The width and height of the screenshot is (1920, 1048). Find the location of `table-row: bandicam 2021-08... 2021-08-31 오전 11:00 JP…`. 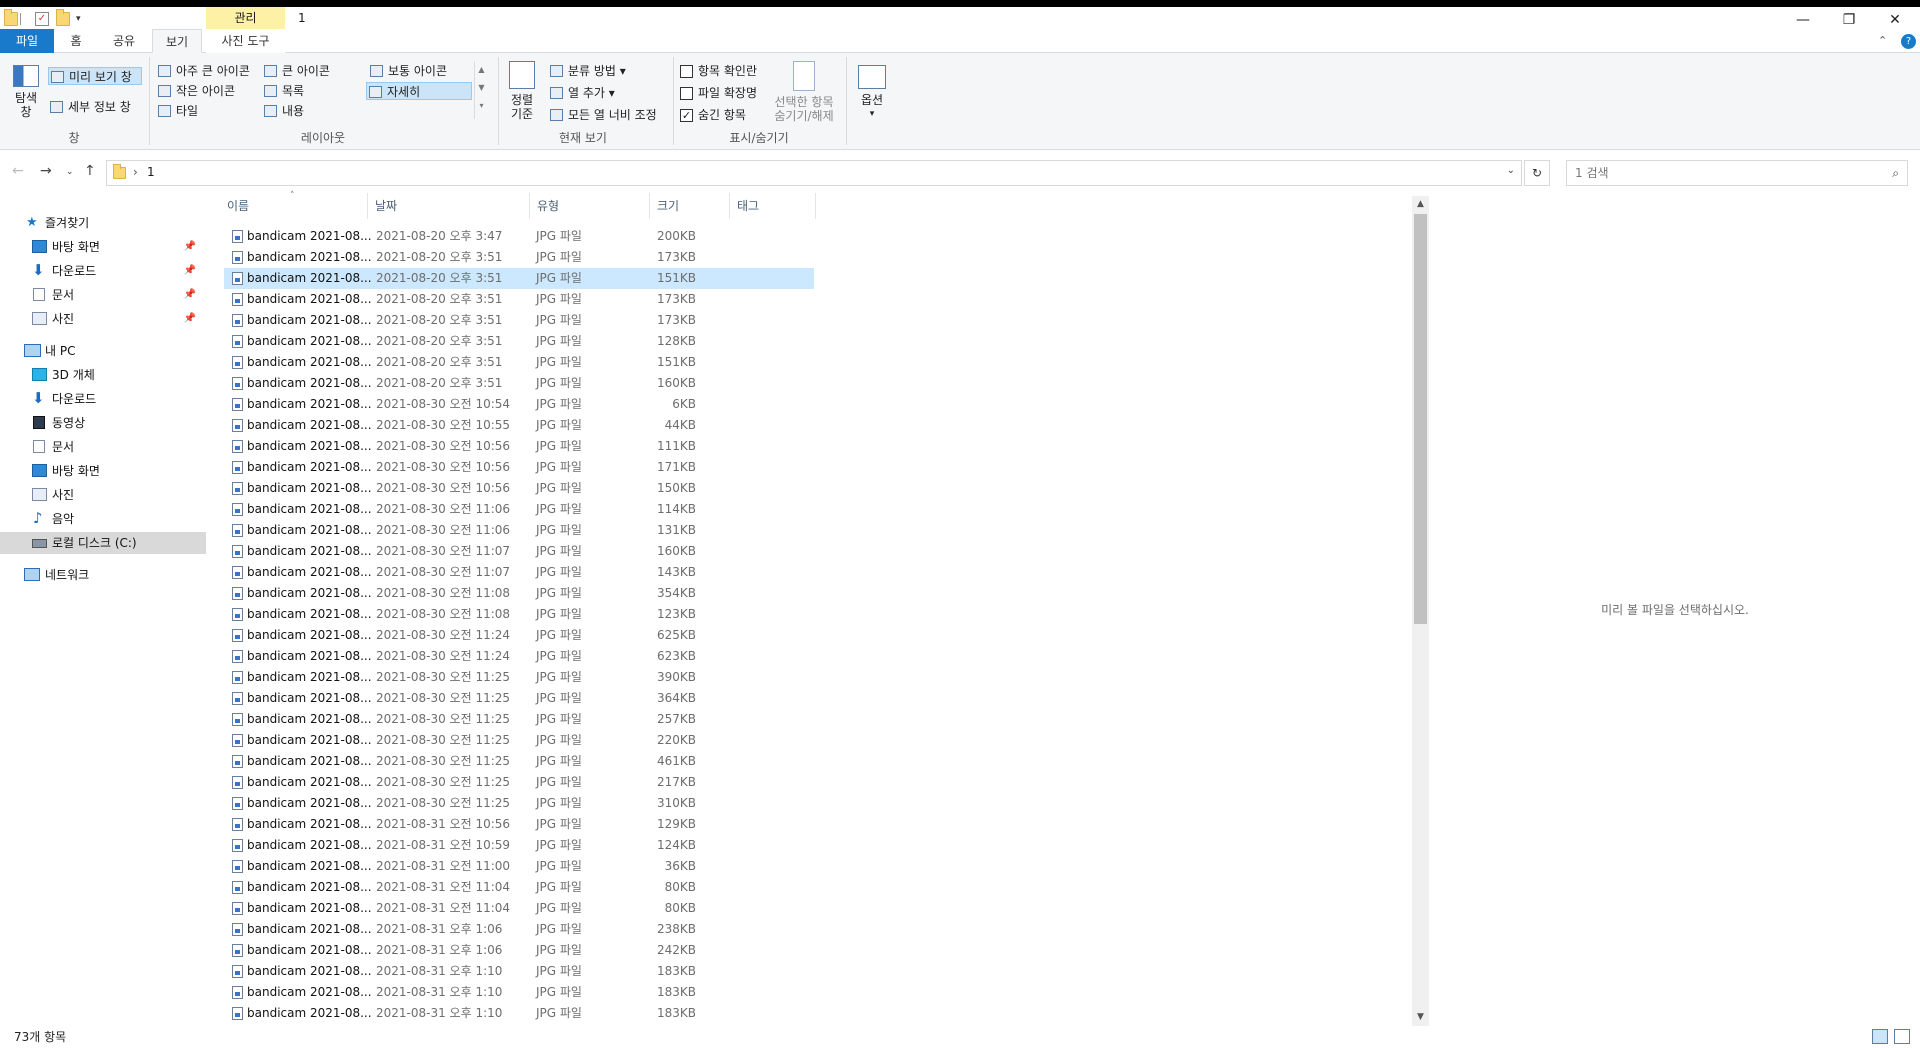

table-row: bandicam 2021-08... 2021-08-31 오전 11:00 JP… is located at coordinates (519, 866).